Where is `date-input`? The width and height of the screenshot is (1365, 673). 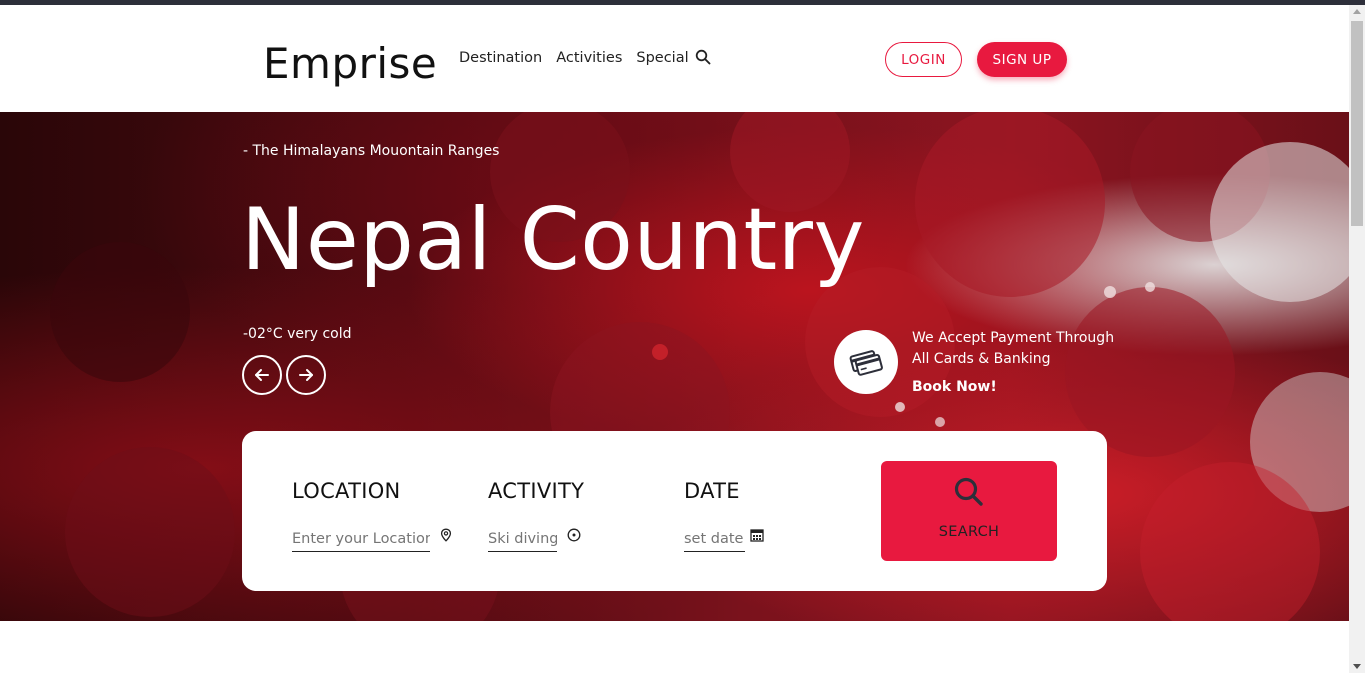
date-input is located at coordinates (714, 539).